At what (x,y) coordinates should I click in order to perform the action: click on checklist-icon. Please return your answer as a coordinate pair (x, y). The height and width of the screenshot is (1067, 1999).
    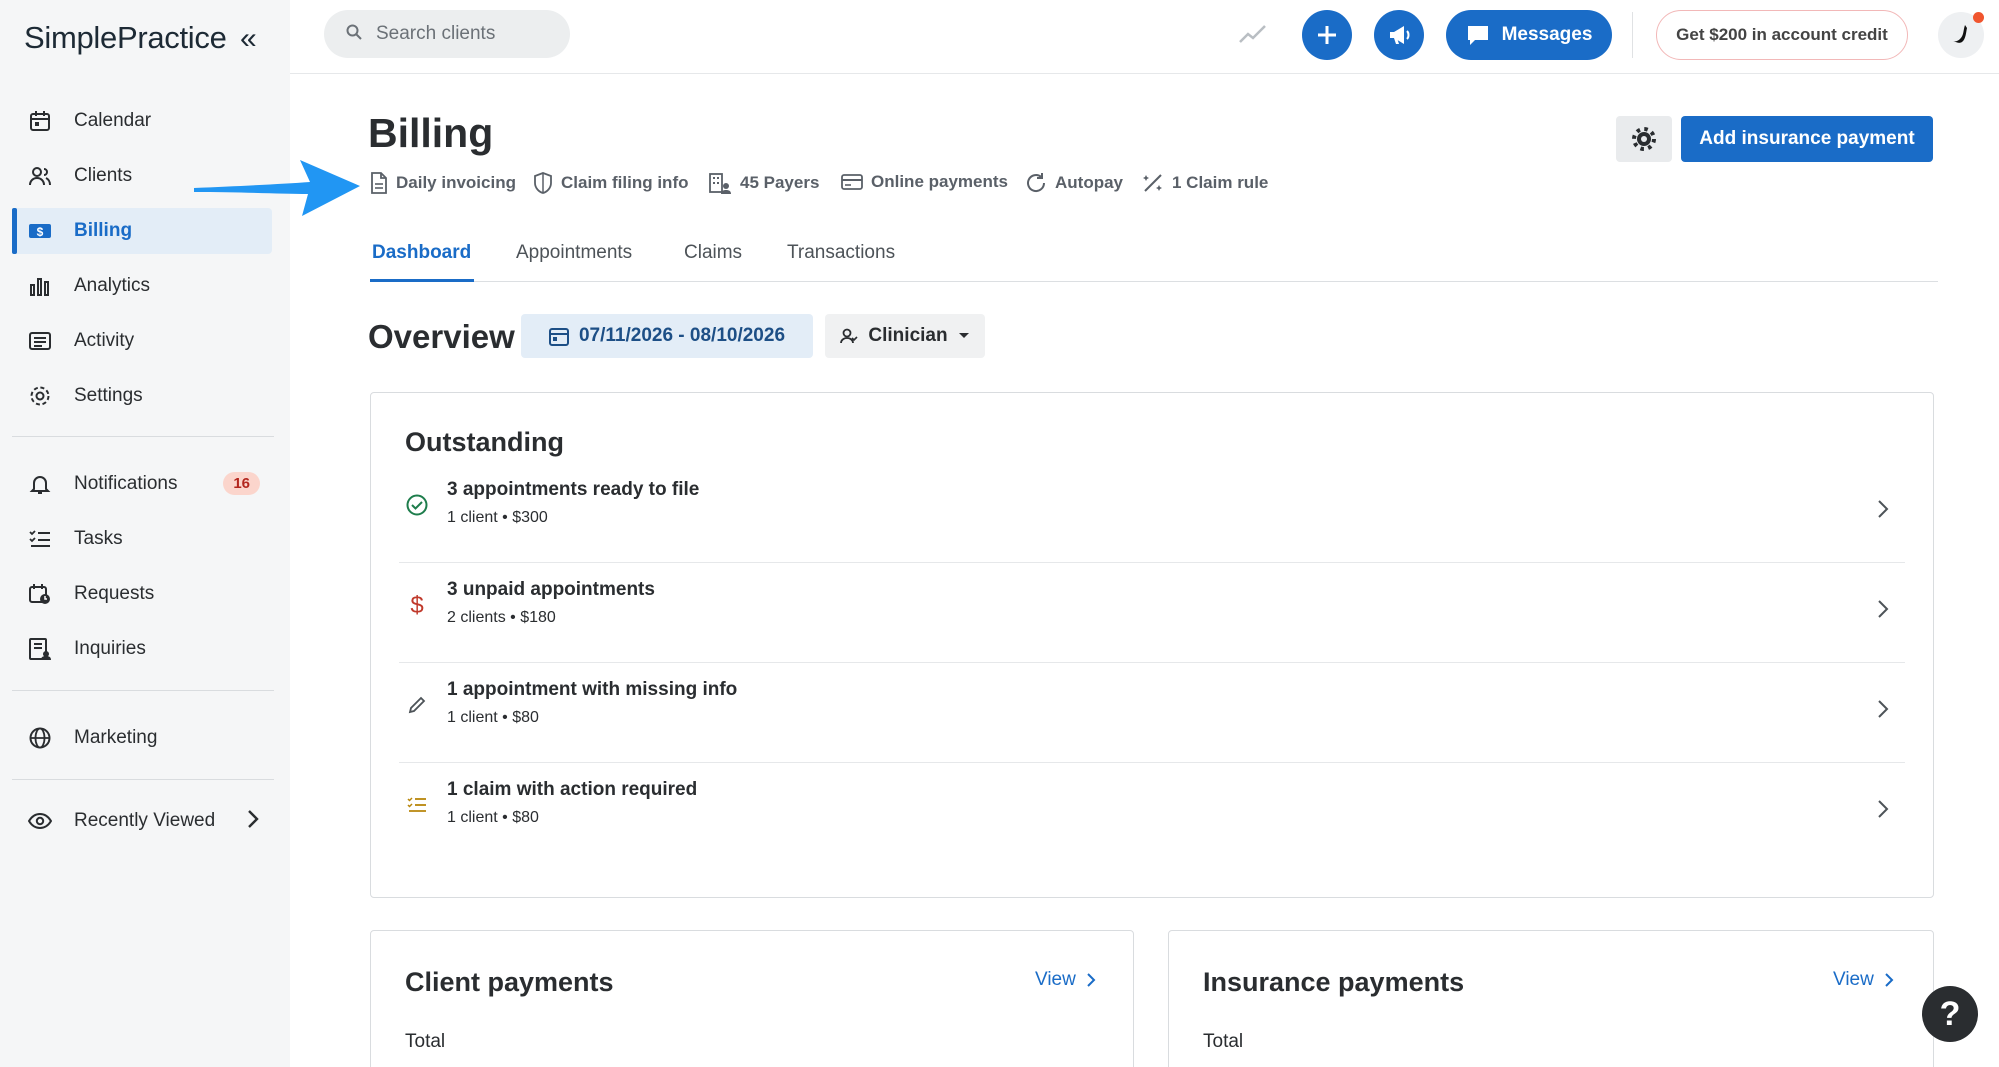
    Looking at the image, I should click on (417, 805).